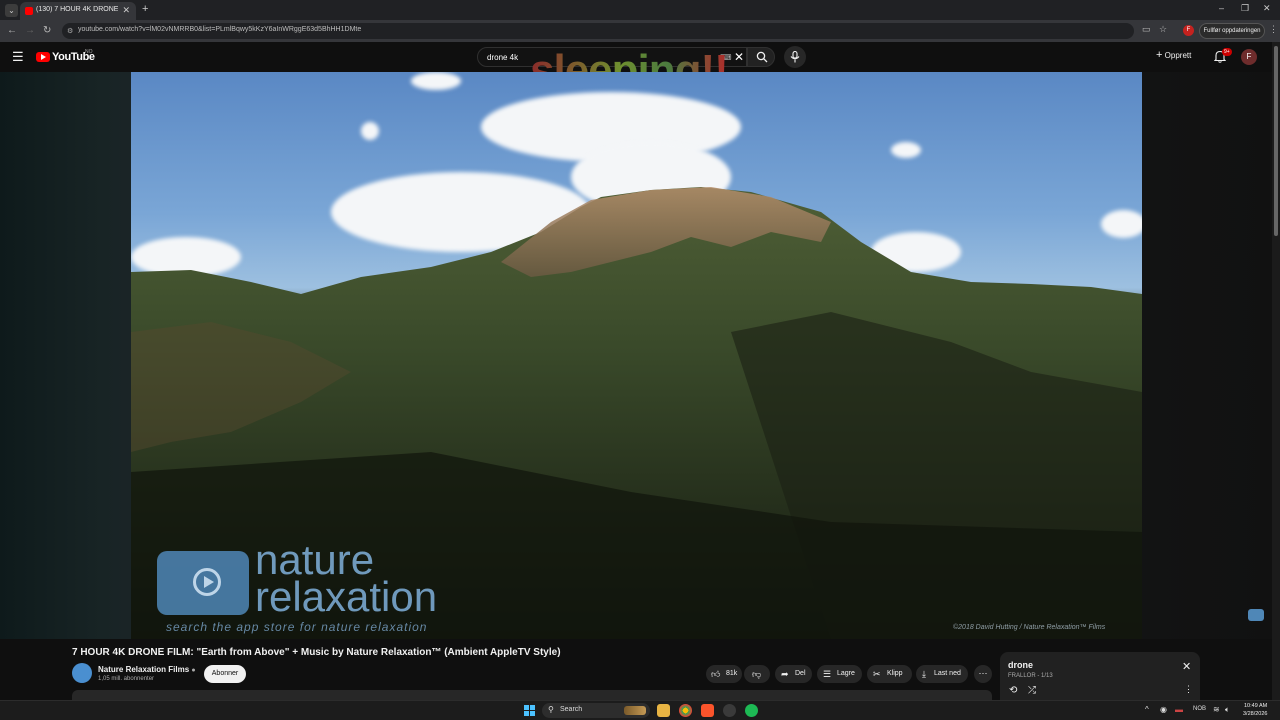  What do you see at coordinates (1178, 55) in the screenshot?
I see `create-label: Opprett` at bounding box center [1178, 55].